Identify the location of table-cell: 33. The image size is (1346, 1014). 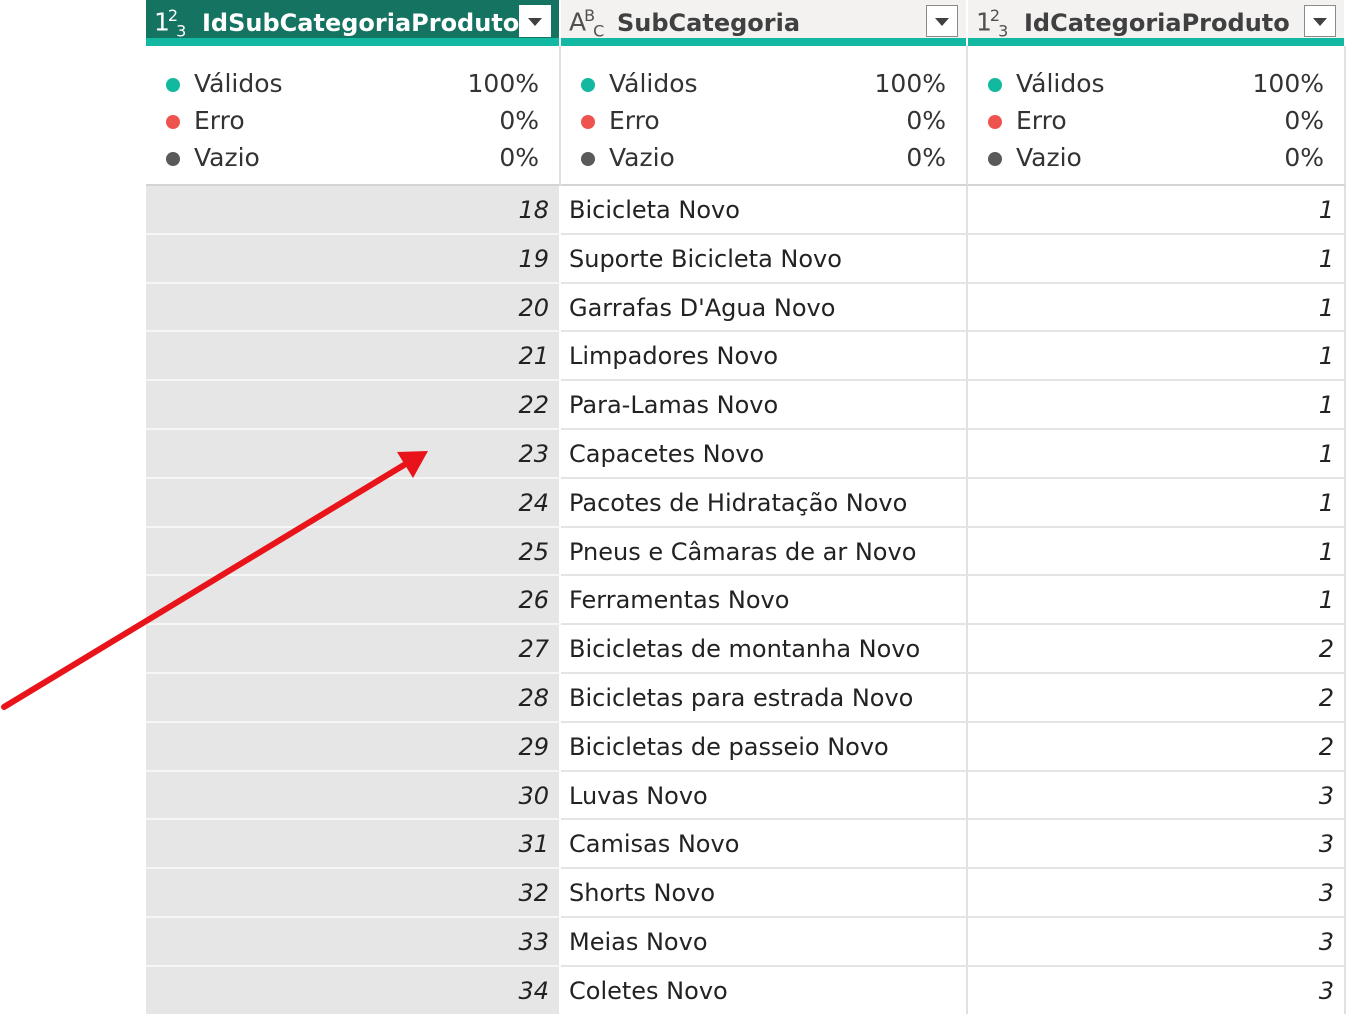
(353, 942).